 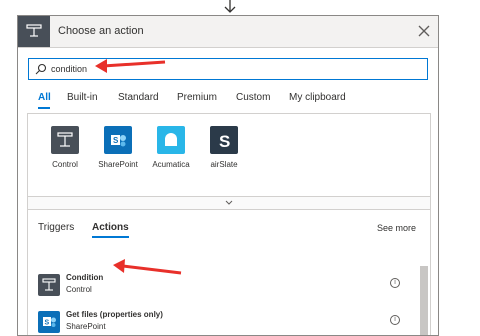 I want to click on connector-acumatica: Acumatica, so click(x=171, y=147).